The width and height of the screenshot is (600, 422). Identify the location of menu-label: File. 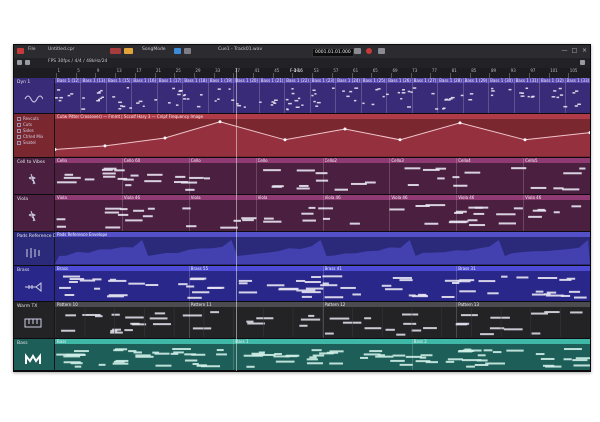
(32, 49).